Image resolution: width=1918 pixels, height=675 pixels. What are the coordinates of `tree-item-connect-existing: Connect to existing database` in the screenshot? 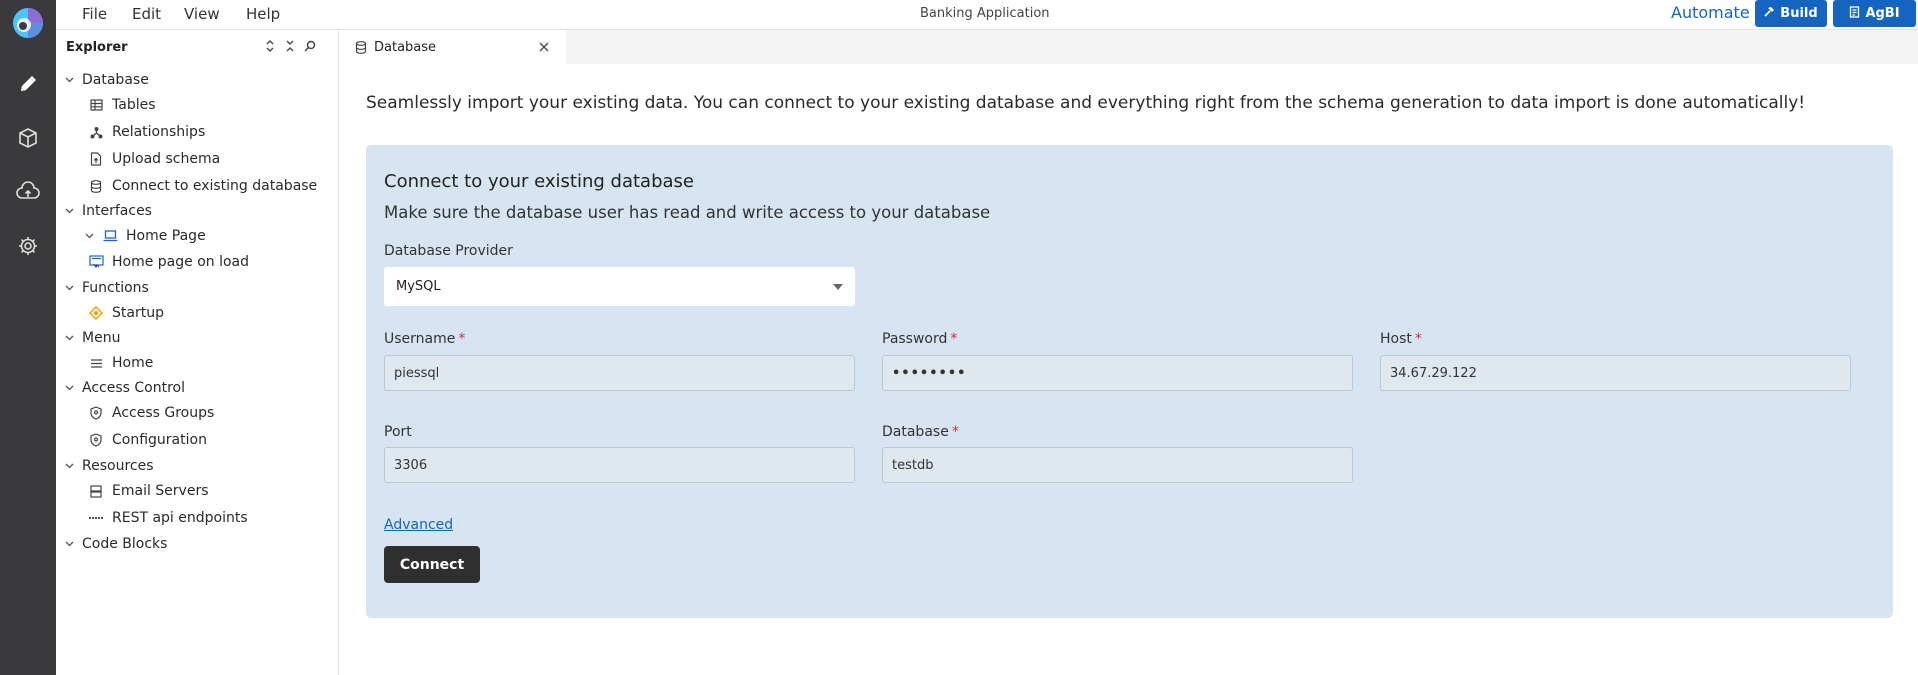 It's located at (202, 186).